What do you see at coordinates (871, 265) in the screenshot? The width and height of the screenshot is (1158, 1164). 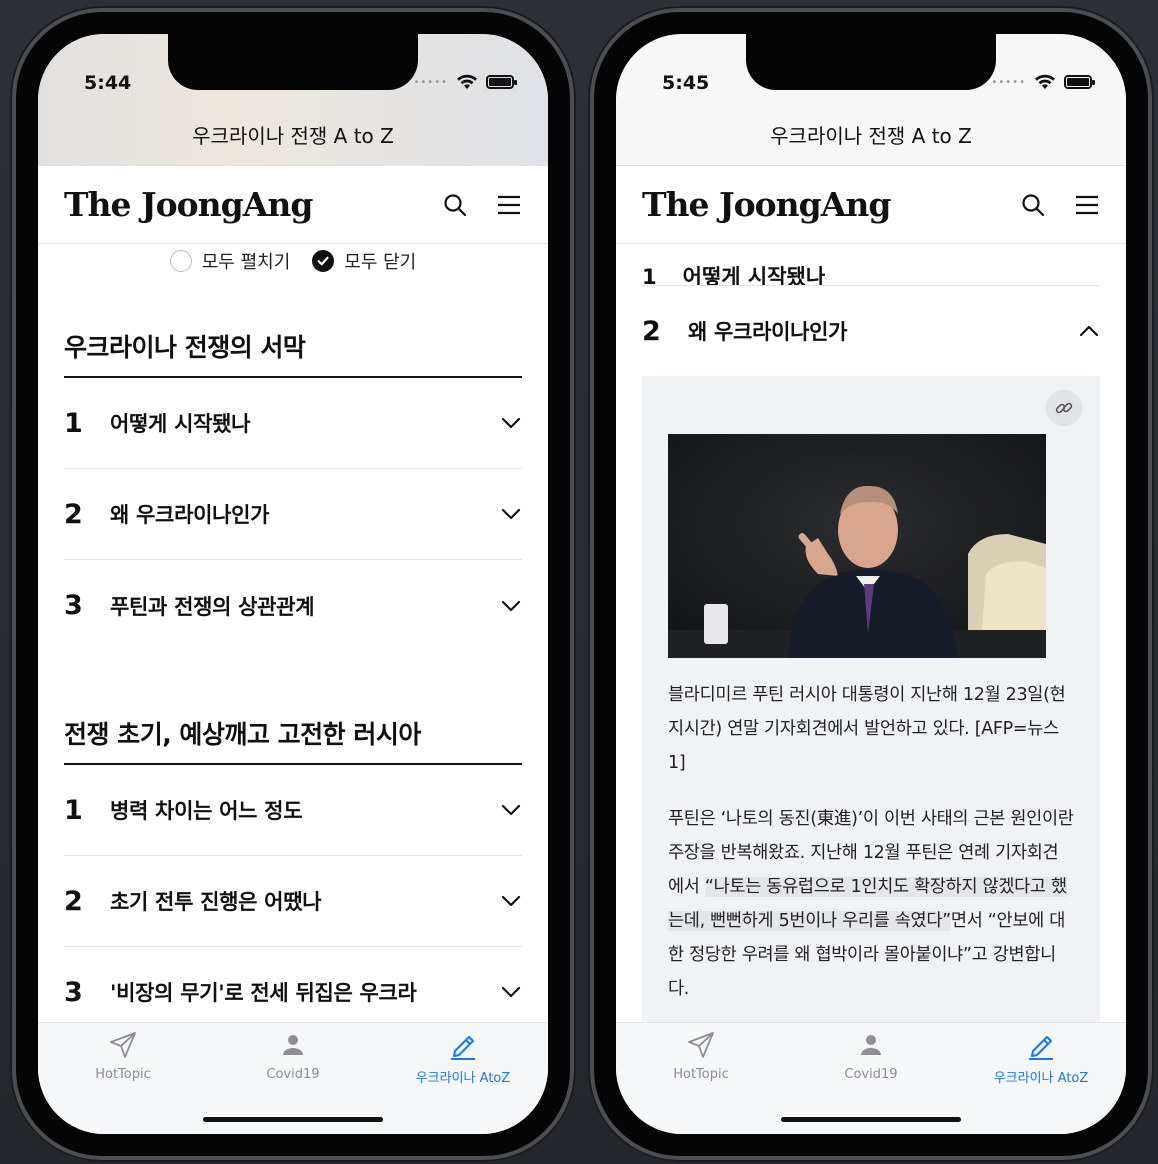 I see `accordion-item-partial: 1 어떻게 시작됐나` at bounding box center [871, 265].